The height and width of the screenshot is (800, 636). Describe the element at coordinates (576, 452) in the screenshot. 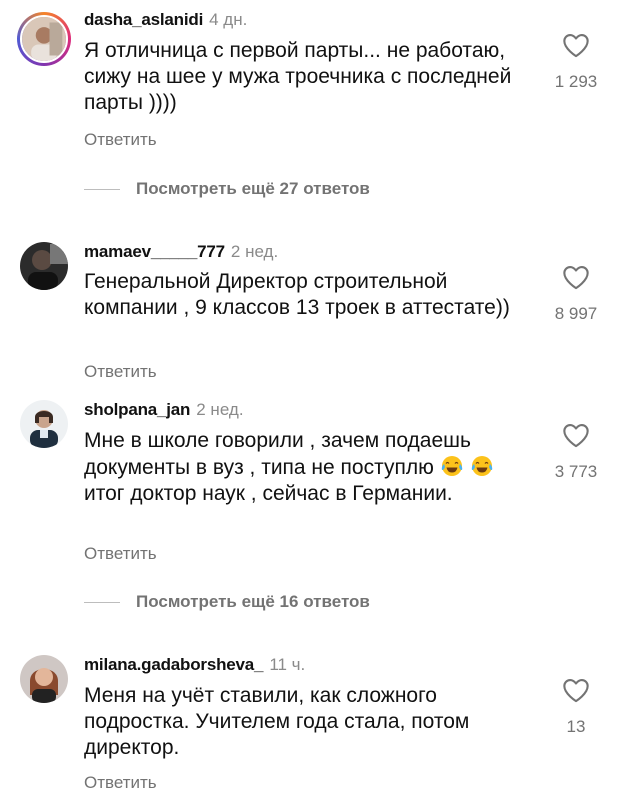

I see `like-group: 3 773` at that location.